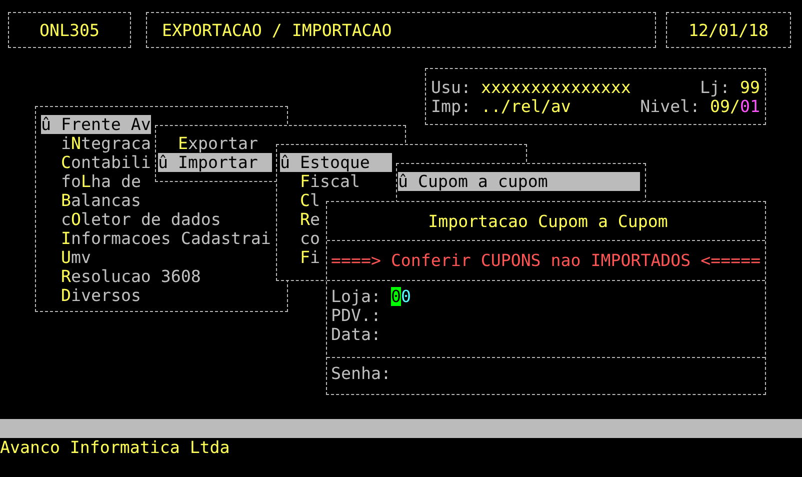  Describe the element at coordinates (300, 200) in the screenshot. I see `menu-item: Cl` at that location.